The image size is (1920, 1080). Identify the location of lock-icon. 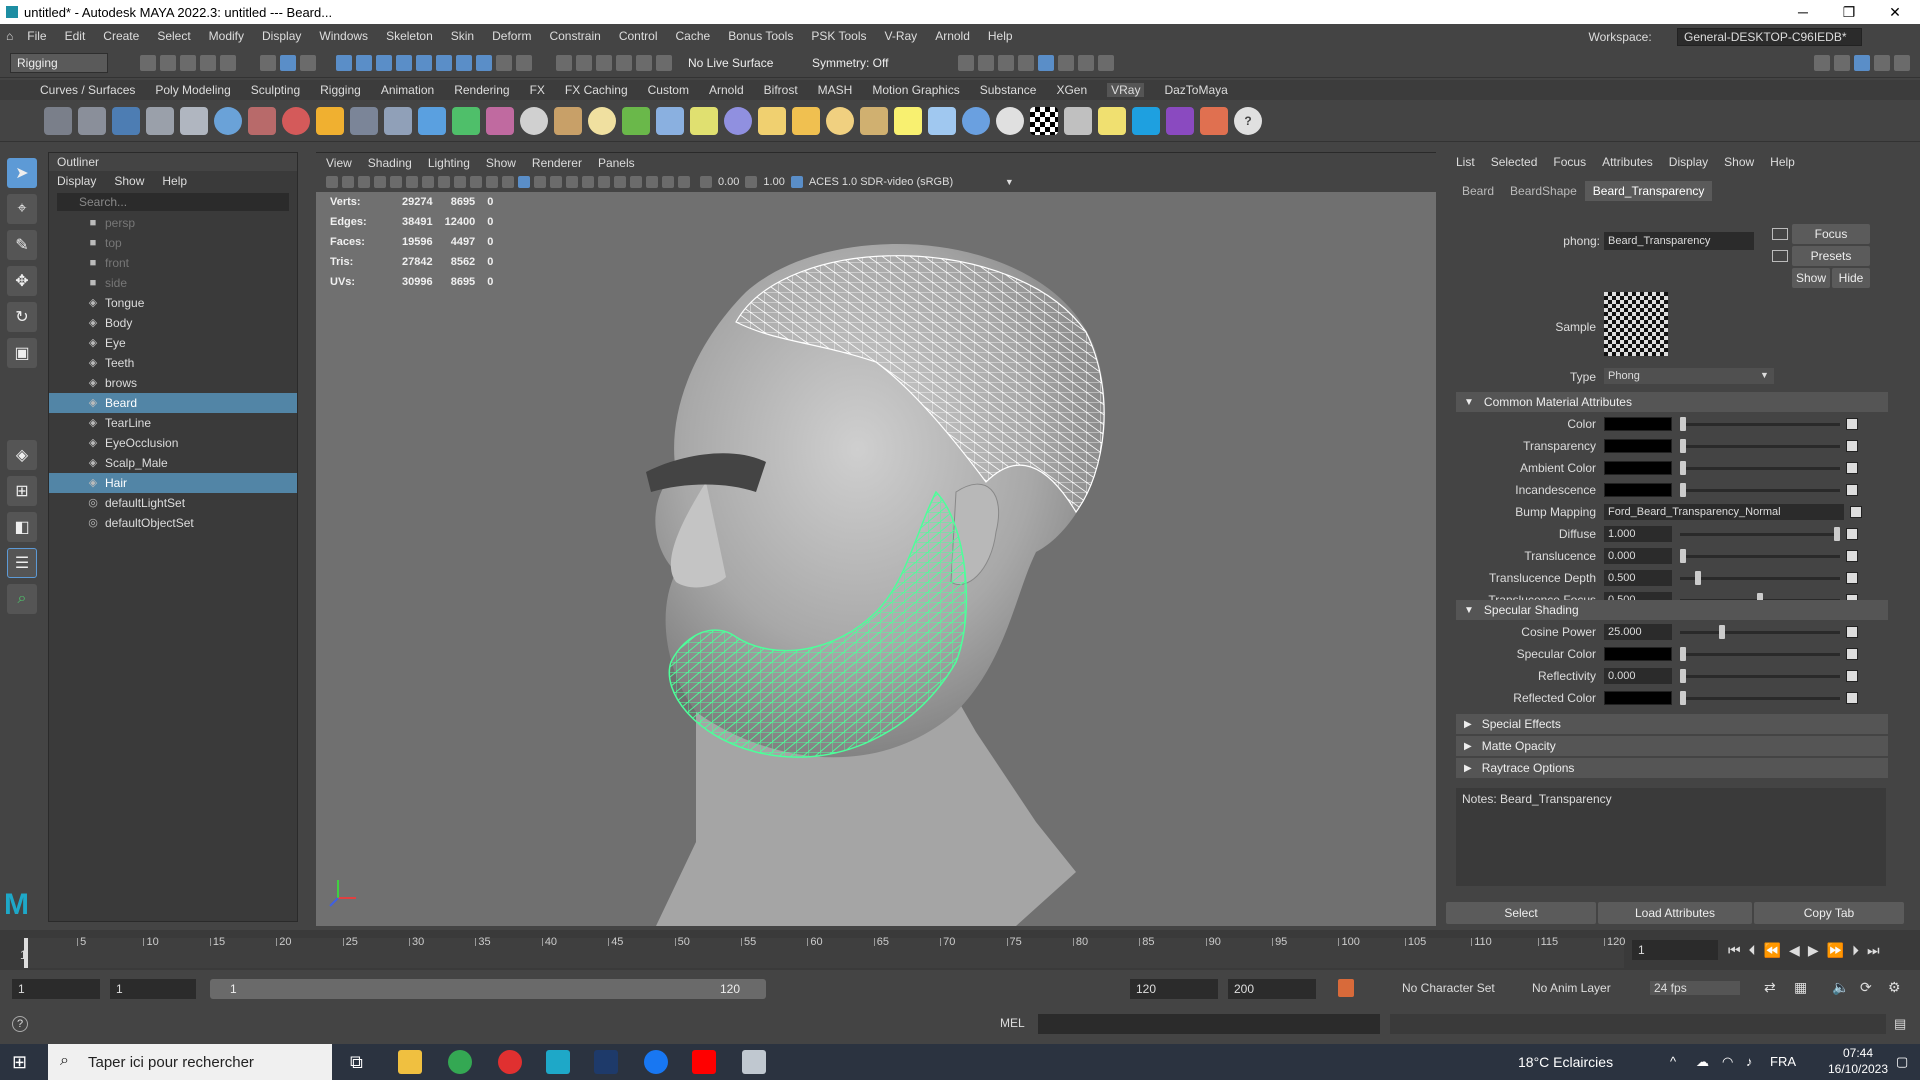
(504, 62).